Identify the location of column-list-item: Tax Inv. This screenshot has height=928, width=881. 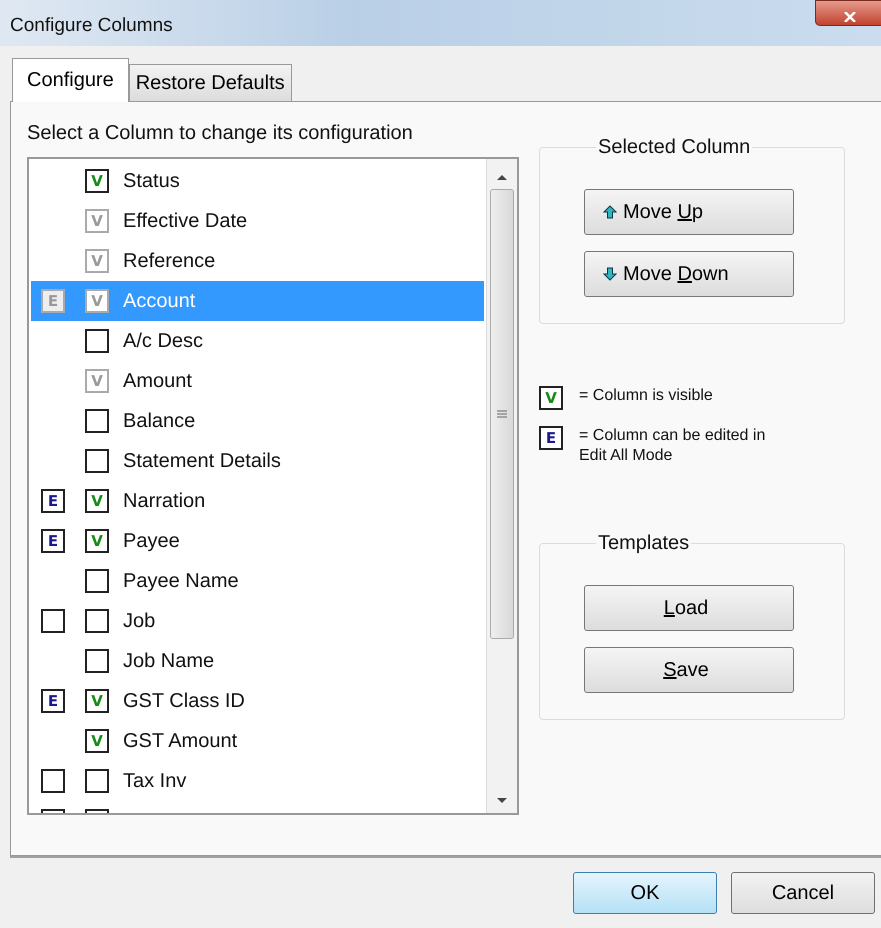
(257, 781).